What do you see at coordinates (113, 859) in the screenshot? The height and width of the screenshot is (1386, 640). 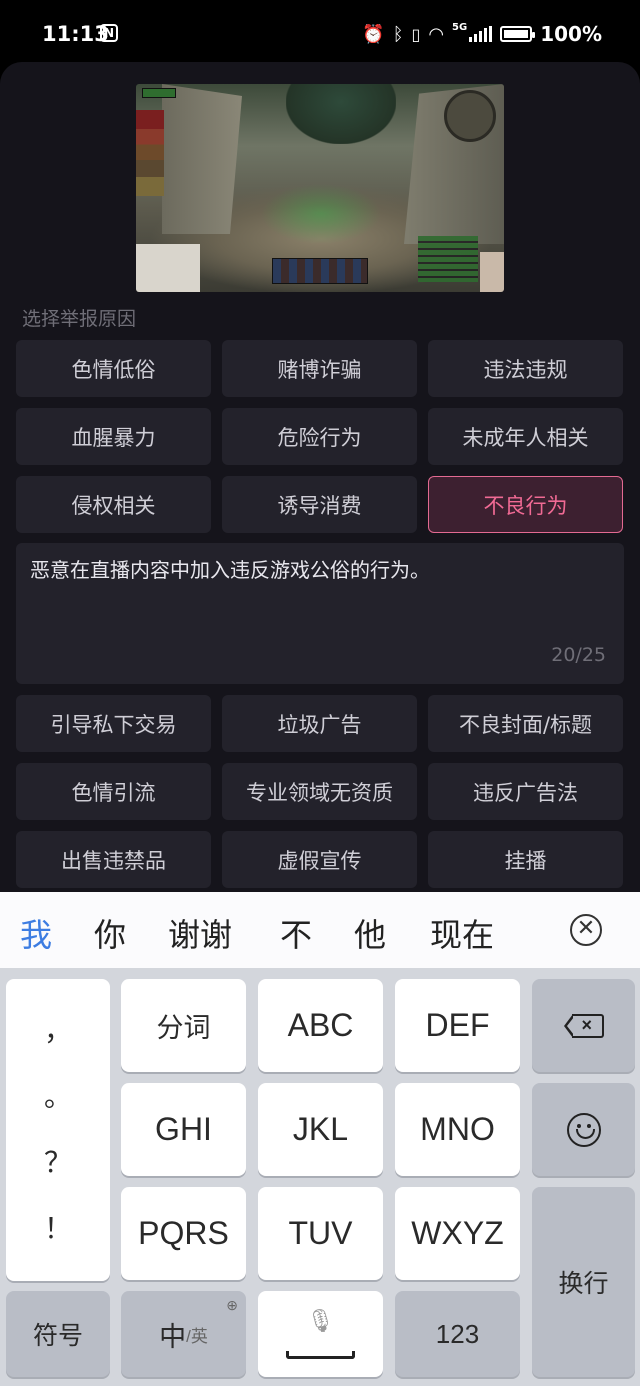 I see `reason-chip: 出售违禁品` at bounding box center [113, 859].